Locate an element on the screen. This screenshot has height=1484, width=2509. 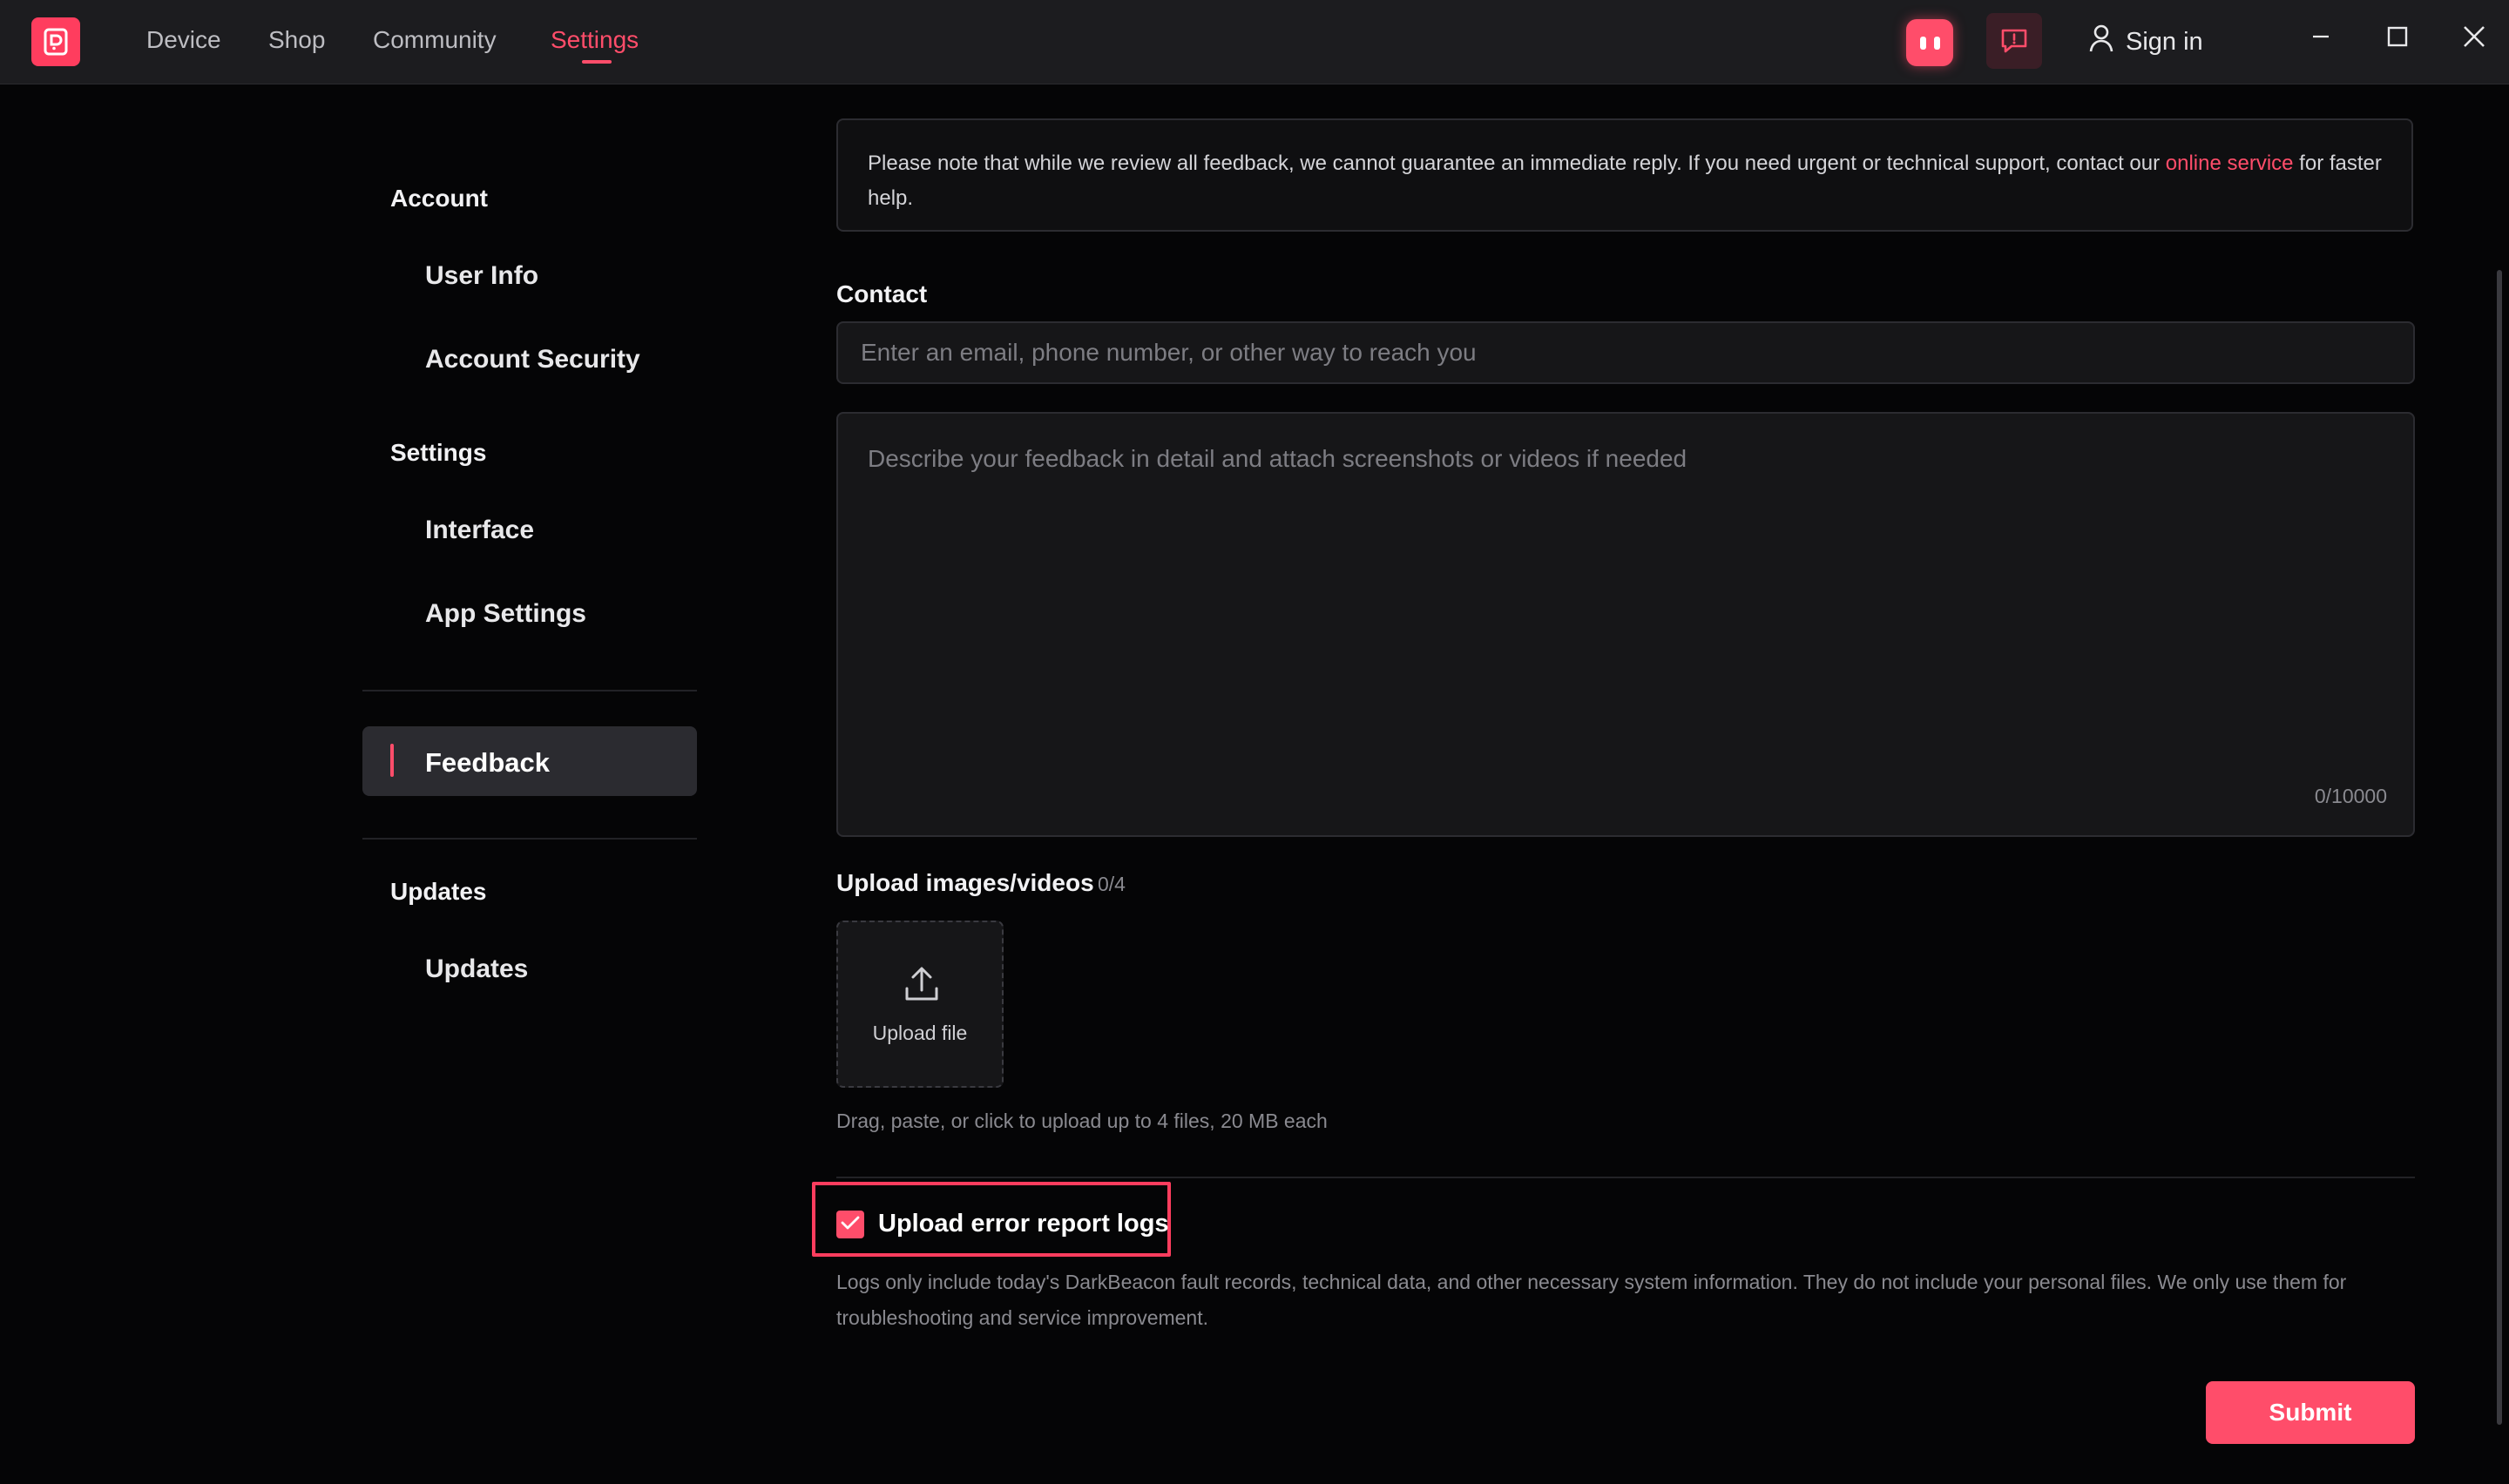
checkmark-icon is located at coordinates (850, 1225).